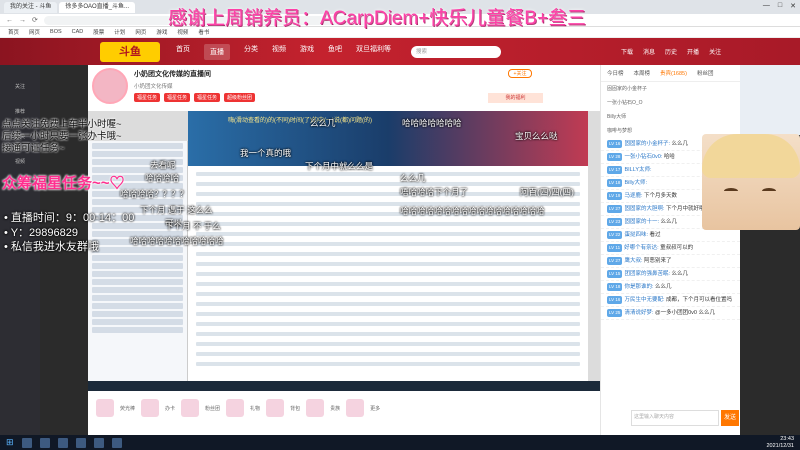 Image resolution: width=800 pixels, height=450 pixels. I want to click on rank-item: 一张小钻石O_O, so click(670, 103).